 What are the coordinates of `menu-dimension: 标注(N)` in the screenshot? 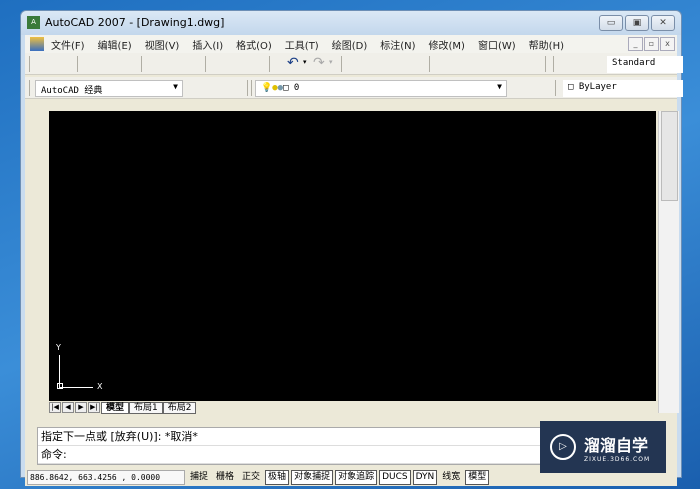 It's located at (397, 44).